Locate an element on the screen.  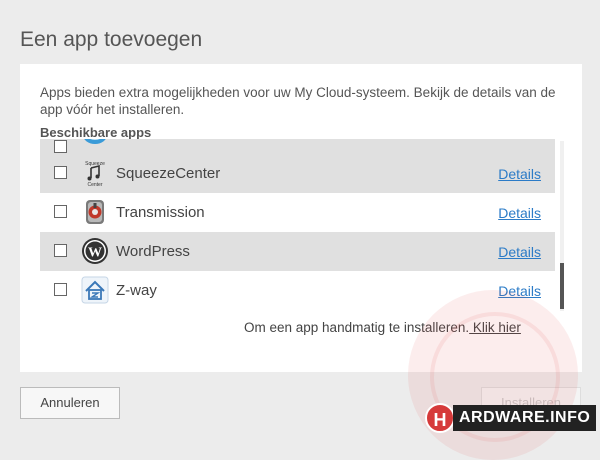
cancel-button: Annuleren is located at coordinates (70, 403).